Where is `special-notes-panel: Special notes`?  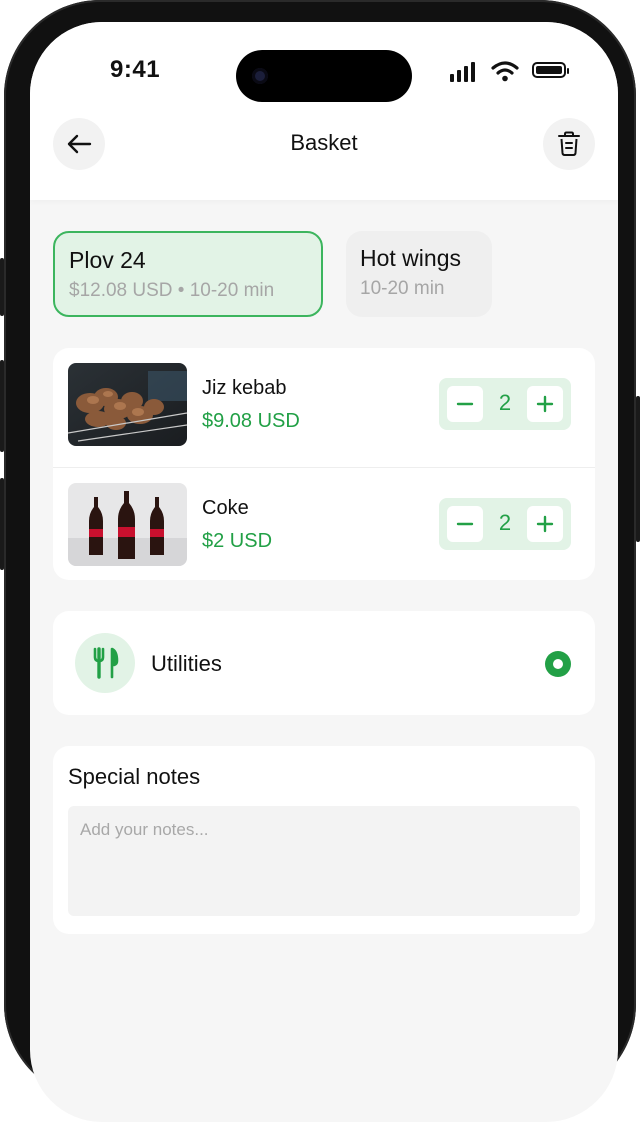 special-notes-panel: Special notes is located at coordinates (324, 840).